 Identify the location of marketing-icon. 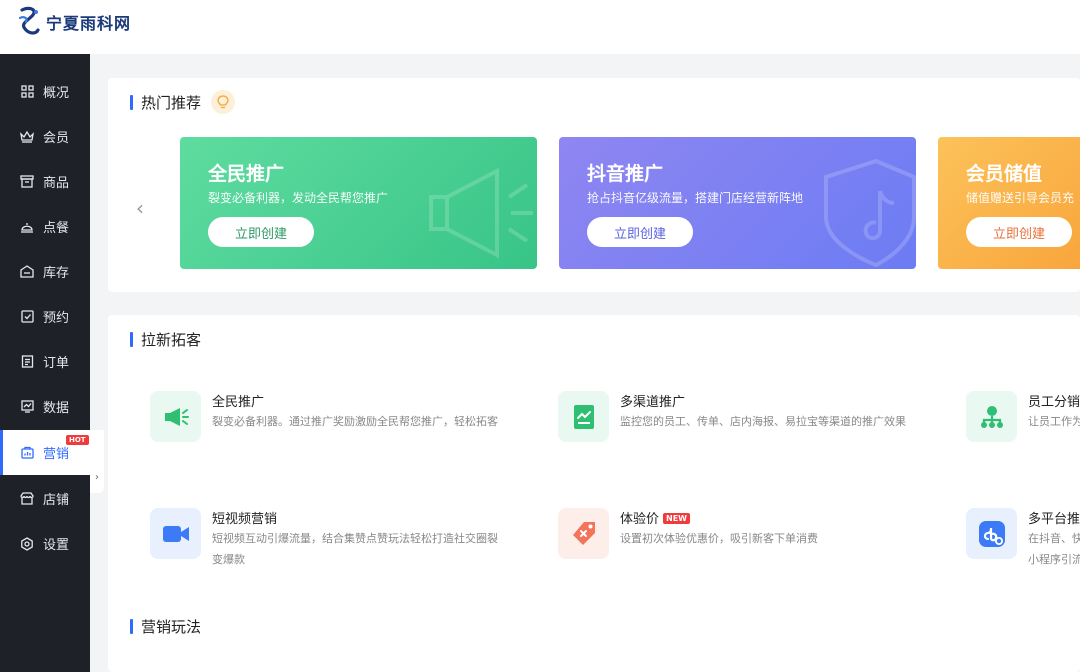
(27, 453).